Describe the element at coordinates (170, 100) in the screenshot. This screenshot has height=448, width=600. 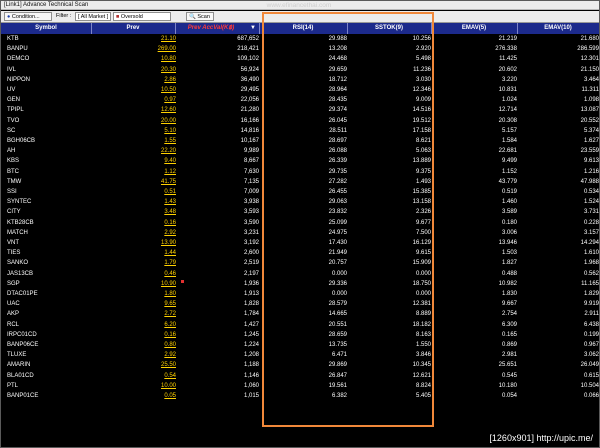
I see `prev-price-link: 0.97` at that location.